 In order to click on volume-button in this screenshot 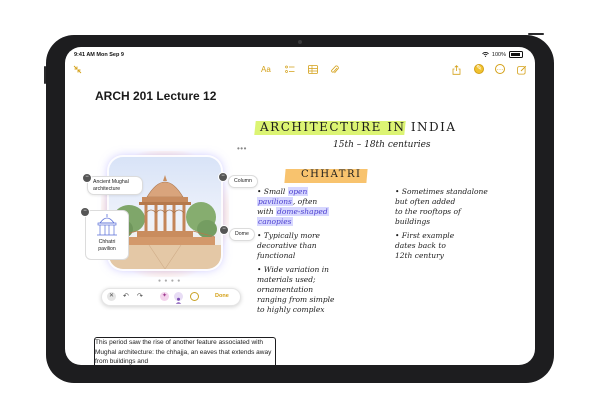, I will do `click(45, 75)`.